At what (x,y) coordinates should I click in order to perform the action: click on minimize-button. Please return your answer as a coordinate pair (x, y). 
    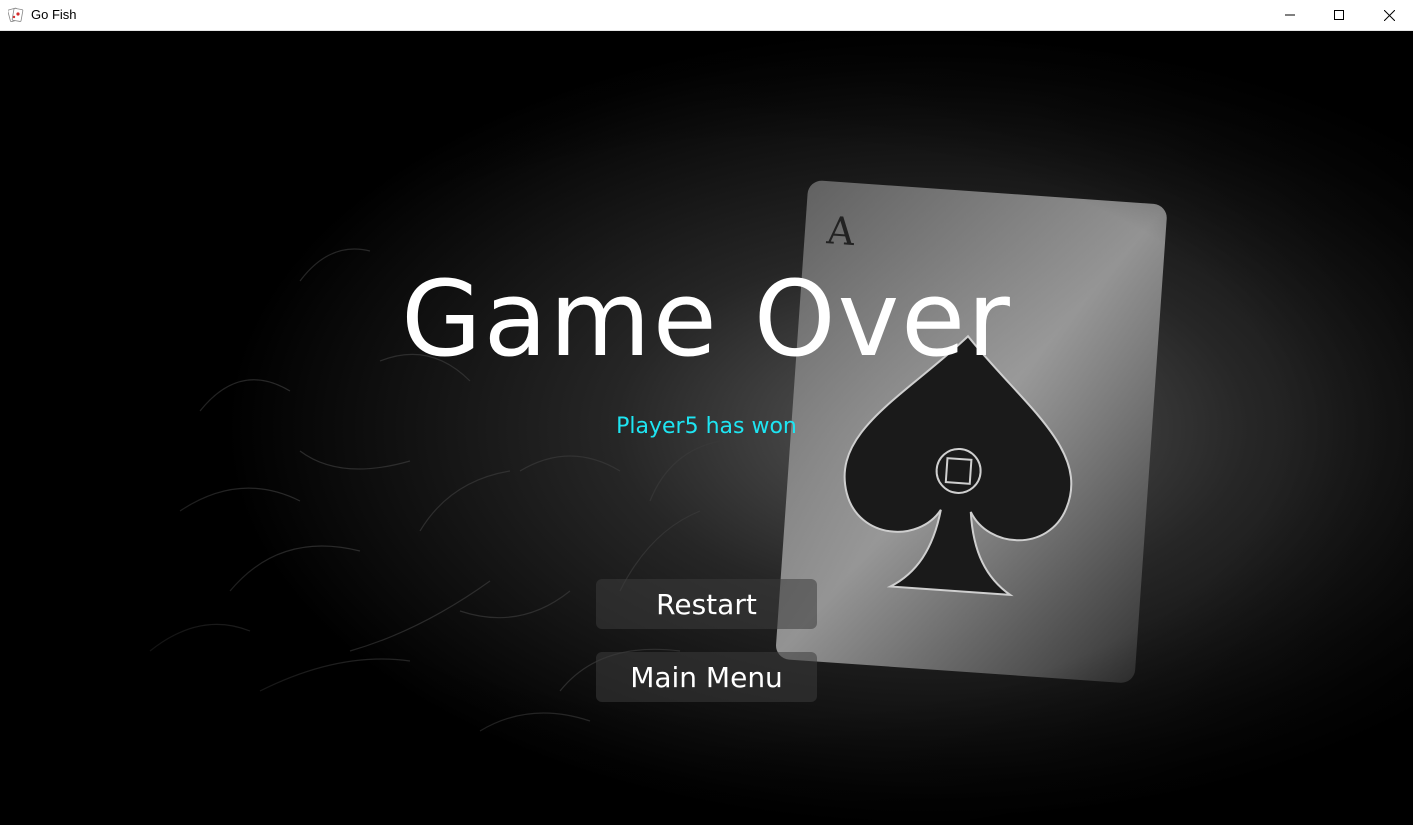
    Looking at the image, I should click on (1290, 15).